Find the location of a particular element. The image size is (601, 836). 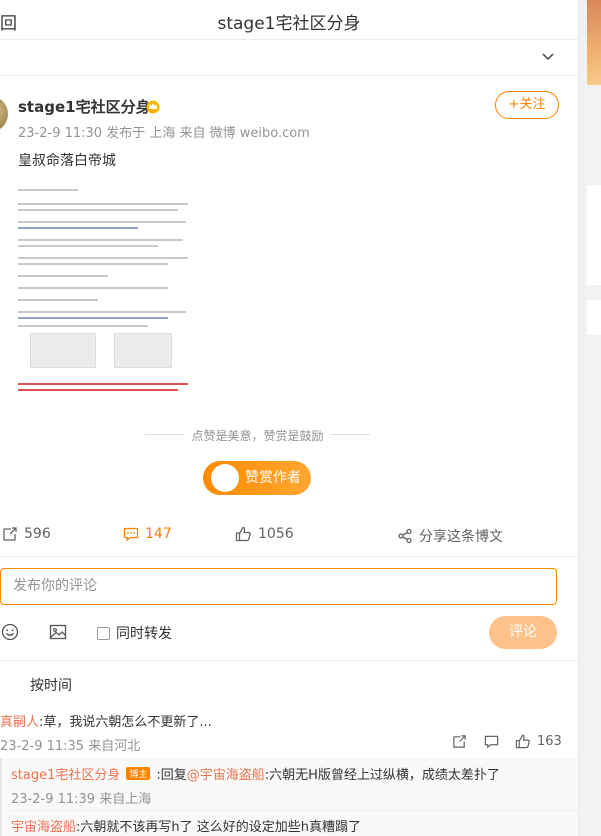

emoji-icon is located at coordinates (10, 632).